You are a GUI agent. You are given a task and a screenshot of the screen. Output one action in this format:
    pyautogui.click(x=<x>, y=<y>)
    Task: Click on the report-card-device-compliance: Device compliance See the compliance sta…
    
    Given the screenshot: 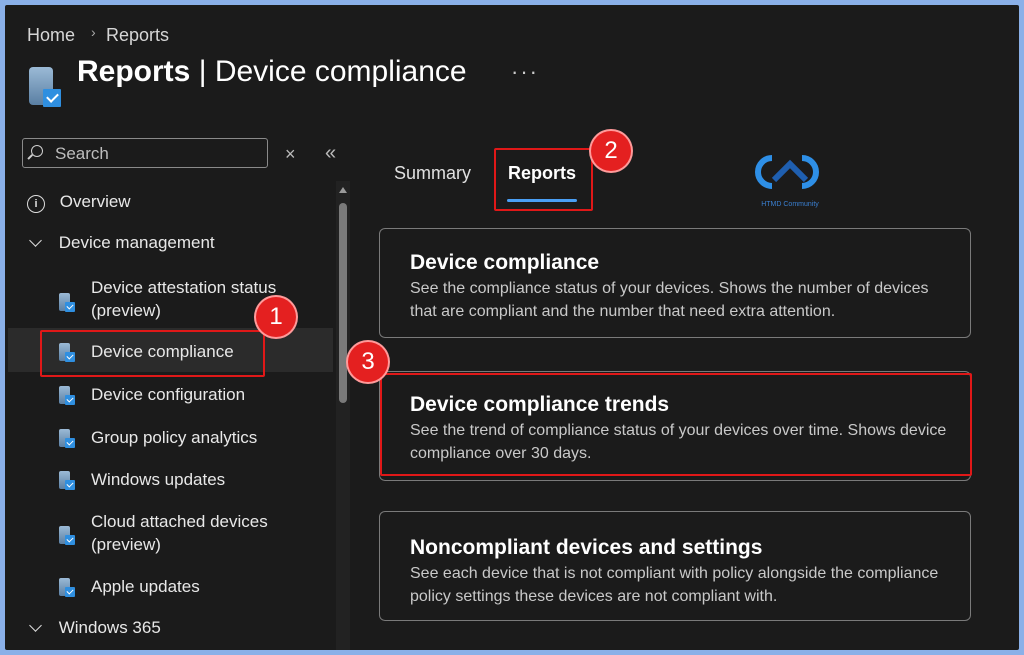 What is the action you would take?
    pyautogui.click(x=675, y=283)
    